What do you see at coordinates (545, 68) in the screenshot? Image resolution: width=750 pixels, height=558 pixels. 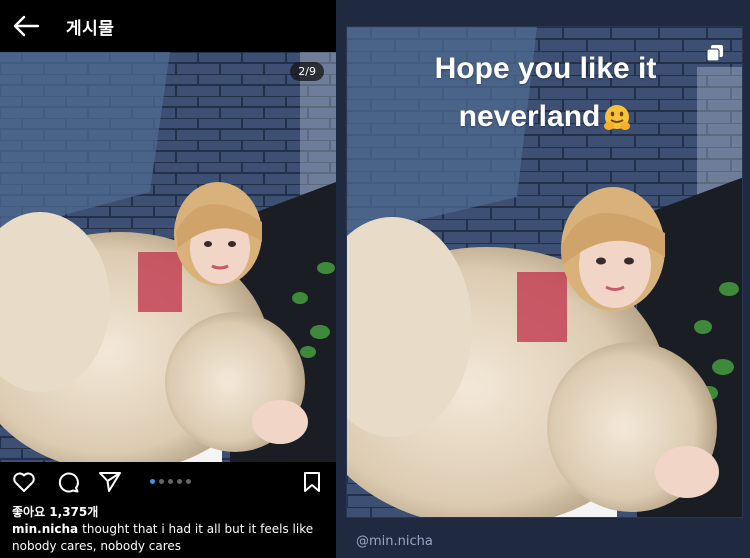 I see `story-text-line-1: Hope you like it` at bounding box center [545, 68].